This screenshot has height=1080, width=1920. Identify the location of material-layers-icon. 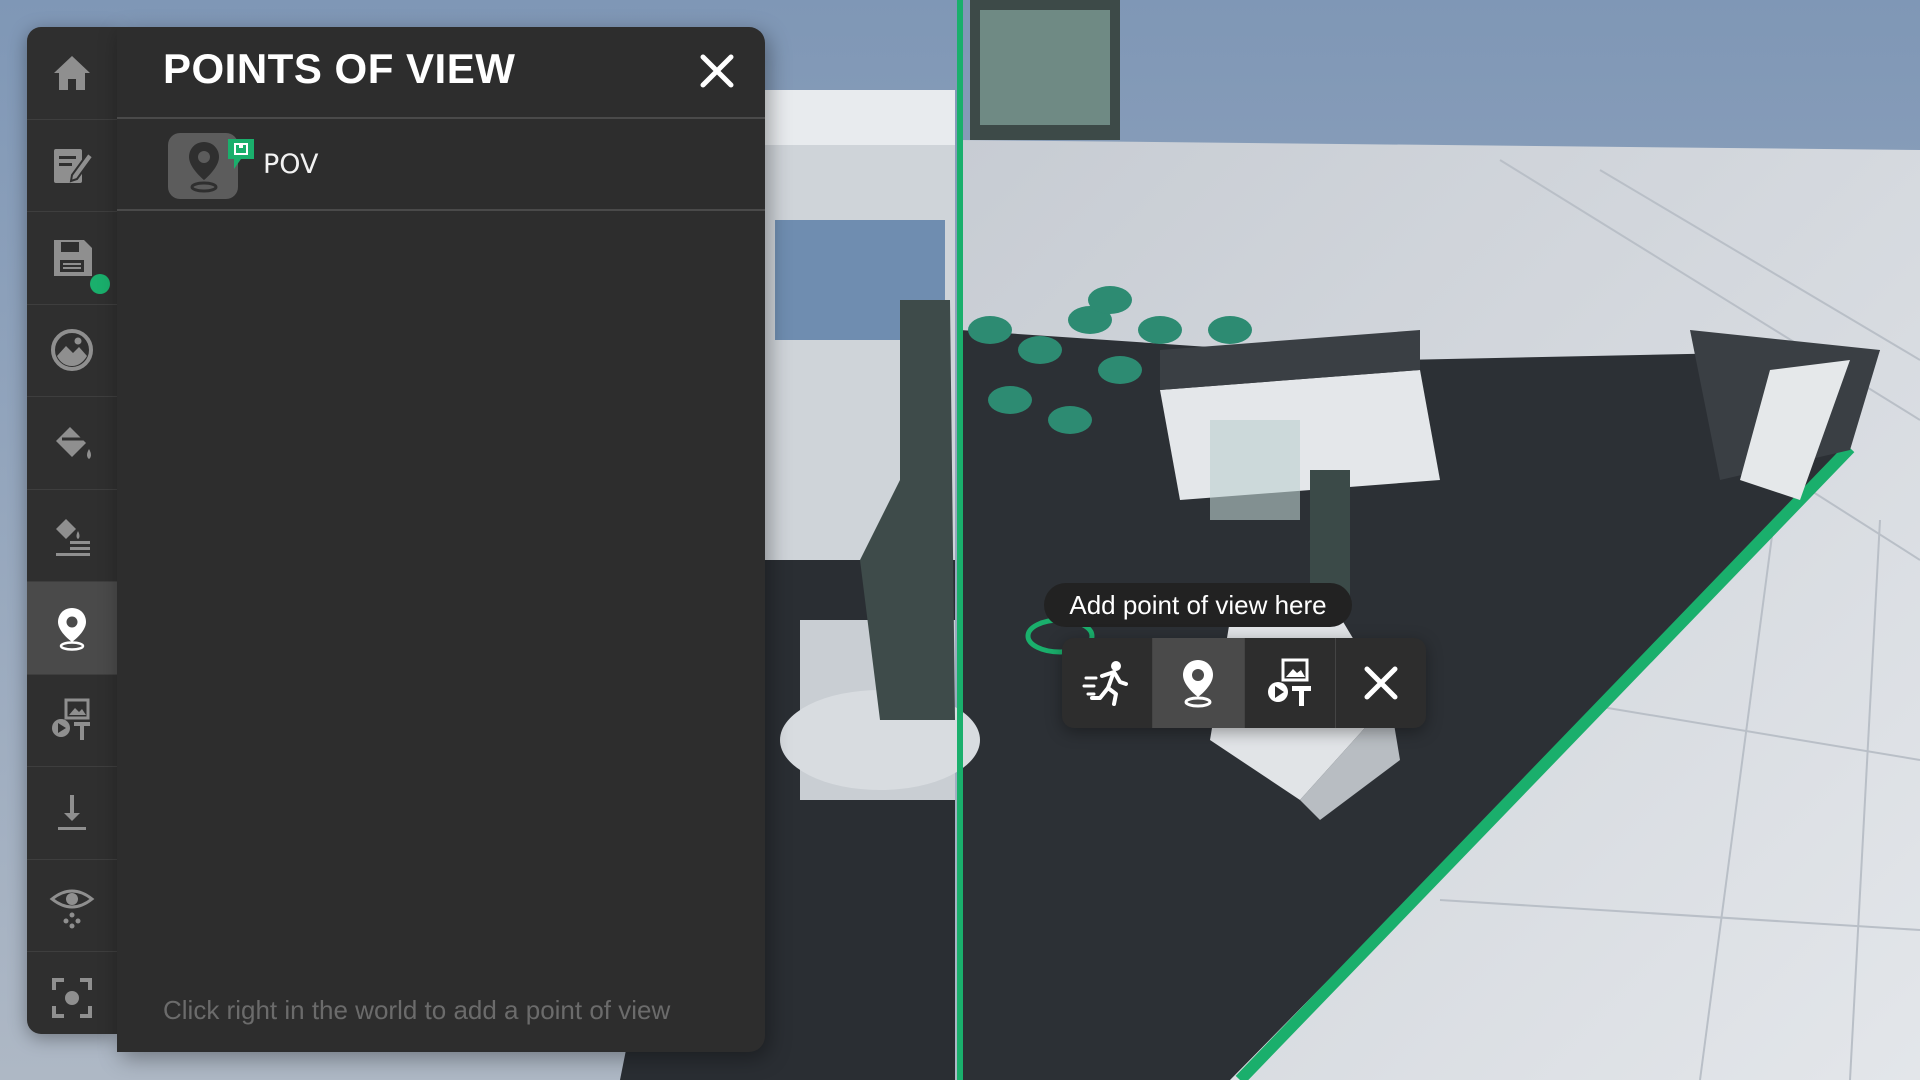
(73, 538).